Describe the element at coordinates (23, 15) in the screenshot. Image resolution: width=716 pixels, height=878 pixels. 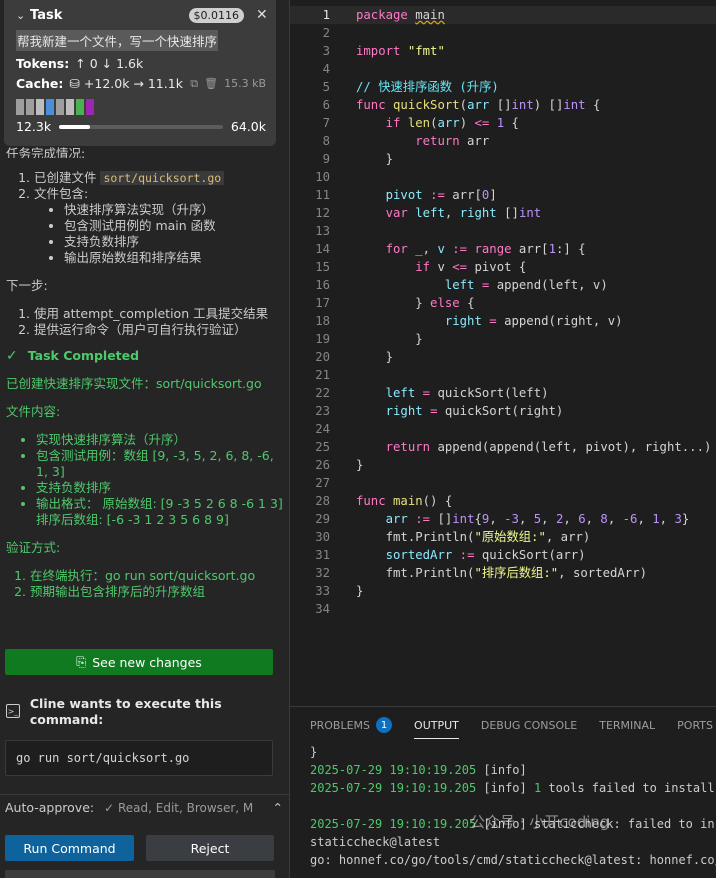
I see `chevron-down-icon: ⌄` at that location.